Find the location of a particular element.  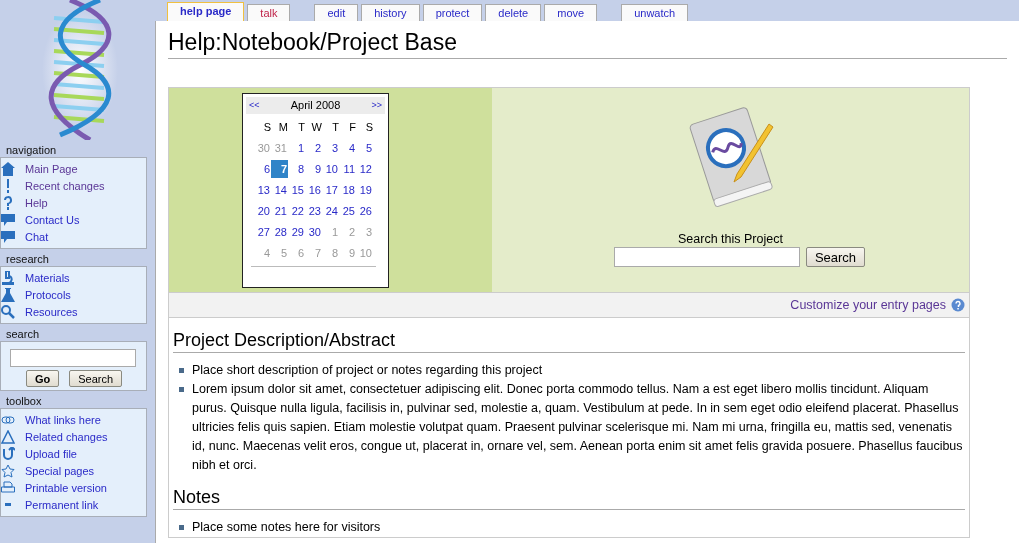

flask-icon is located at coordinates (8, 294).